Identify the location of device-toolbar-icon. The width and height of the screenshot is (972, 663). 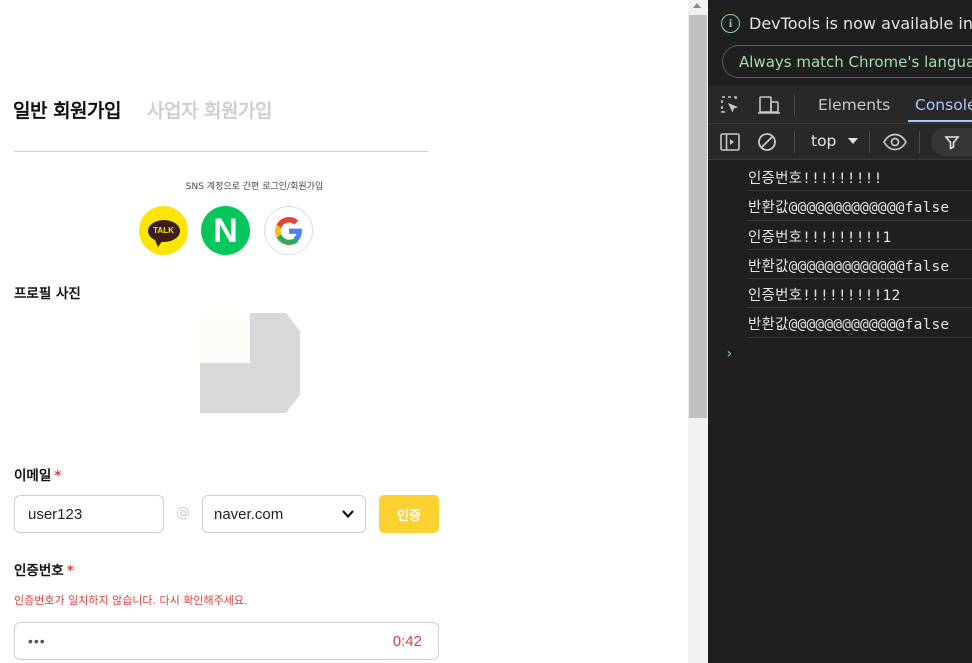
(769, 105).